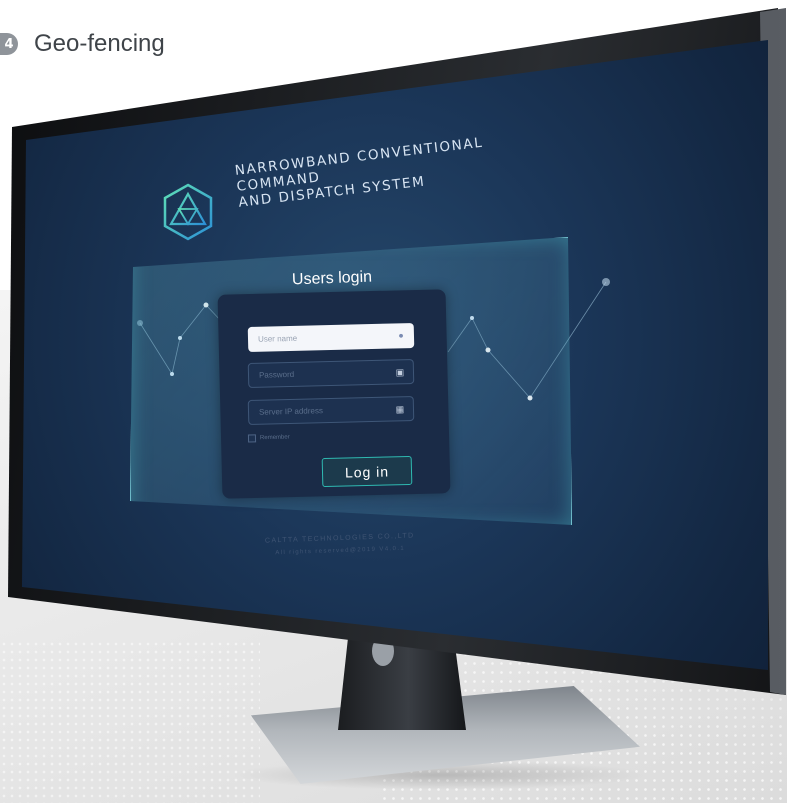 The height and width of the screenshot is (803, 787). Describe the element at coordinates (274, 438) in the screenshot. I see `remember-label: Remember` at that location.